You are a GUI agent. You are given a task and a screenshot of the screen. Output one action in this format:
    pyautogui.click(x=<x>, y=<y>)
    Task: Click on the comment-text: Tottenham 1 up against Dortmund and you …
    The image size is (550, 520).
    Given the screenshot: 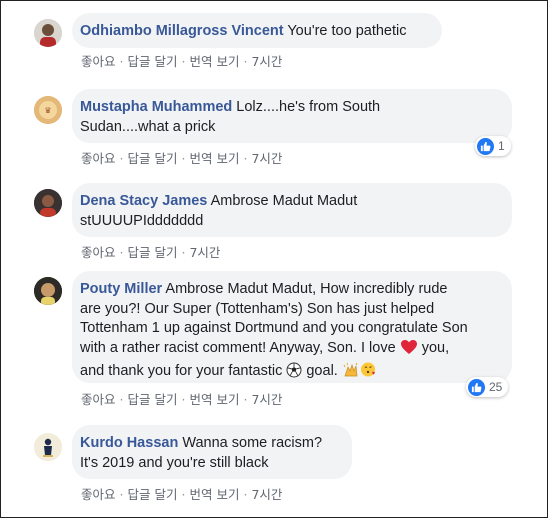 What is the action you would take?
    pyautogui.click(x=274, y=328)
    